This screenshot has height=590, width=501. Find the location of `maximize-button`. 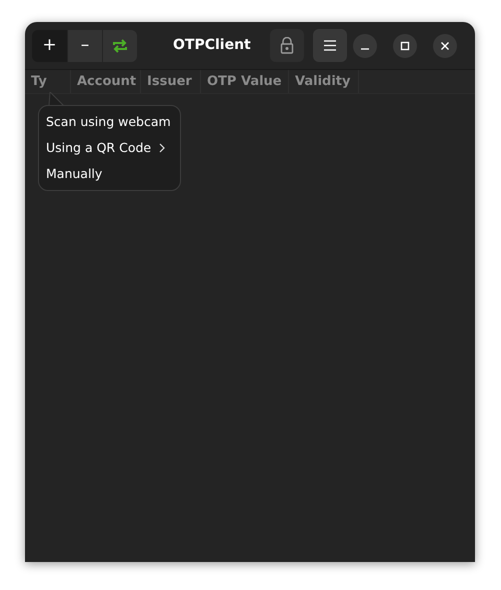

maximize-button is located at coordinates (405, 46).